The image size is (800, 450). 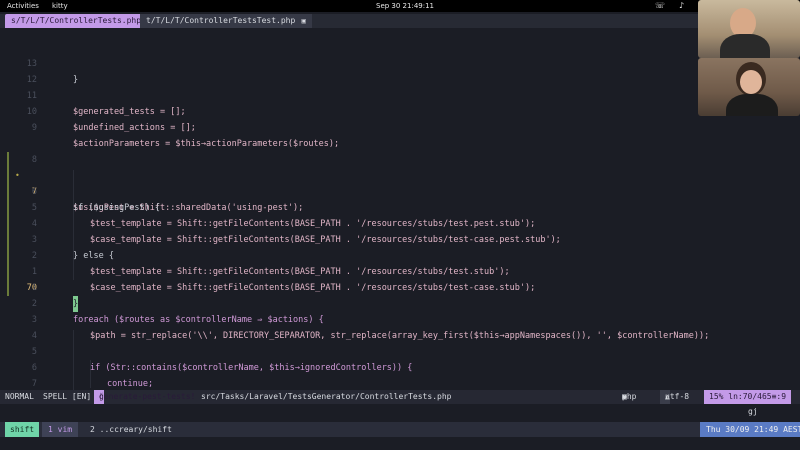 I want to click on tmux-window-active: 1 vim, so click(x=60, y=429).